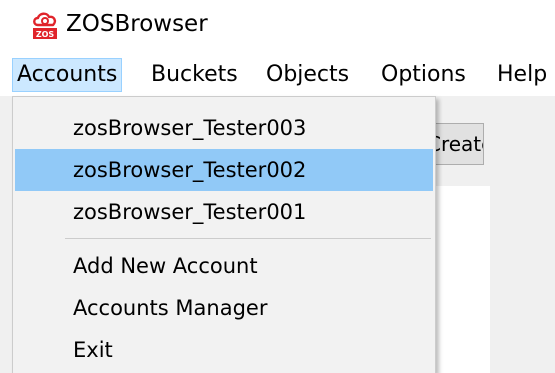  Describe the element at coordinates (224, 266) in the screenshot. I see `add-new-account-item: Add New Account` at that location.